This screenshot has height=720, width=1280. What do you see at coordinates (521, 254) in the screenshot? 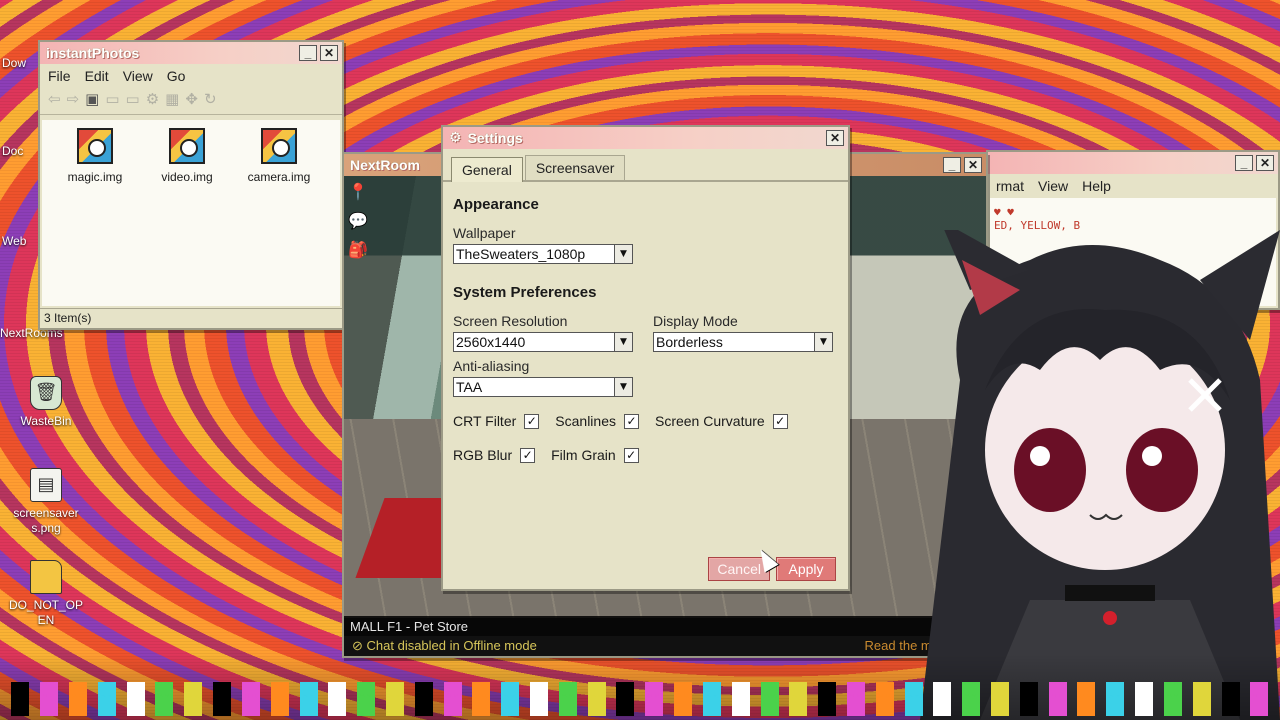
I see `wallpaper-value: TheSweaters_1080p` at bounding box center [521, 254].